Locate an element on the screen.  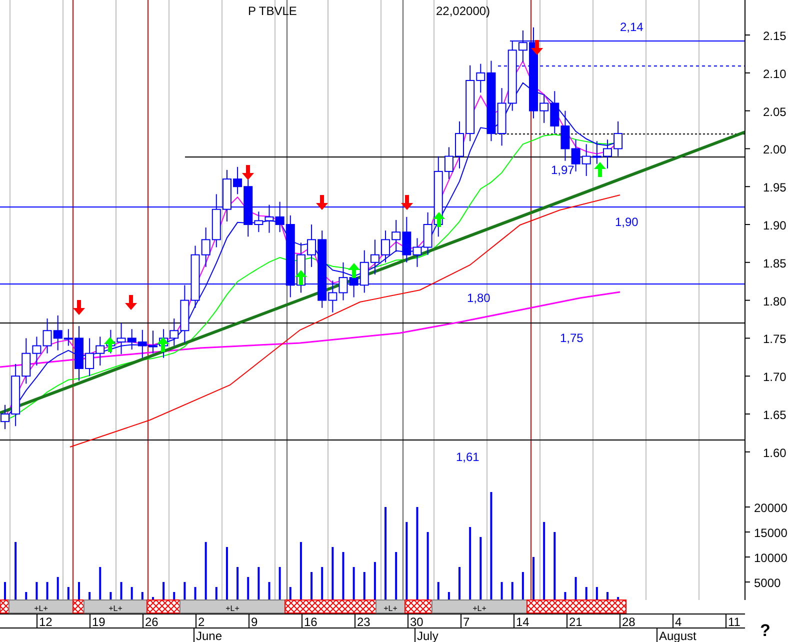
price-axis-label: 2.15 is located at coordinates (774, 36).